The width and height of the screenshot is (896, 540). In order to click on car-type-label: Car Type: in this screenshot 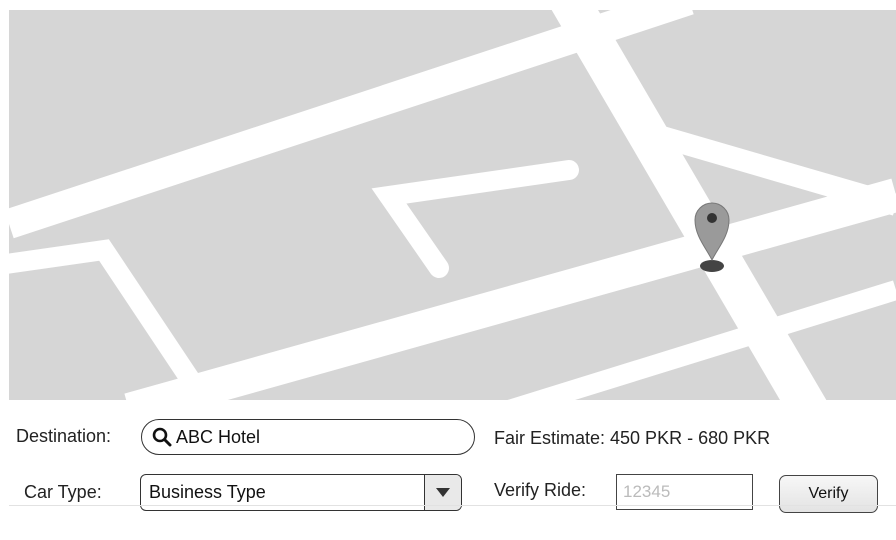, I will do `click(63, 492)`.